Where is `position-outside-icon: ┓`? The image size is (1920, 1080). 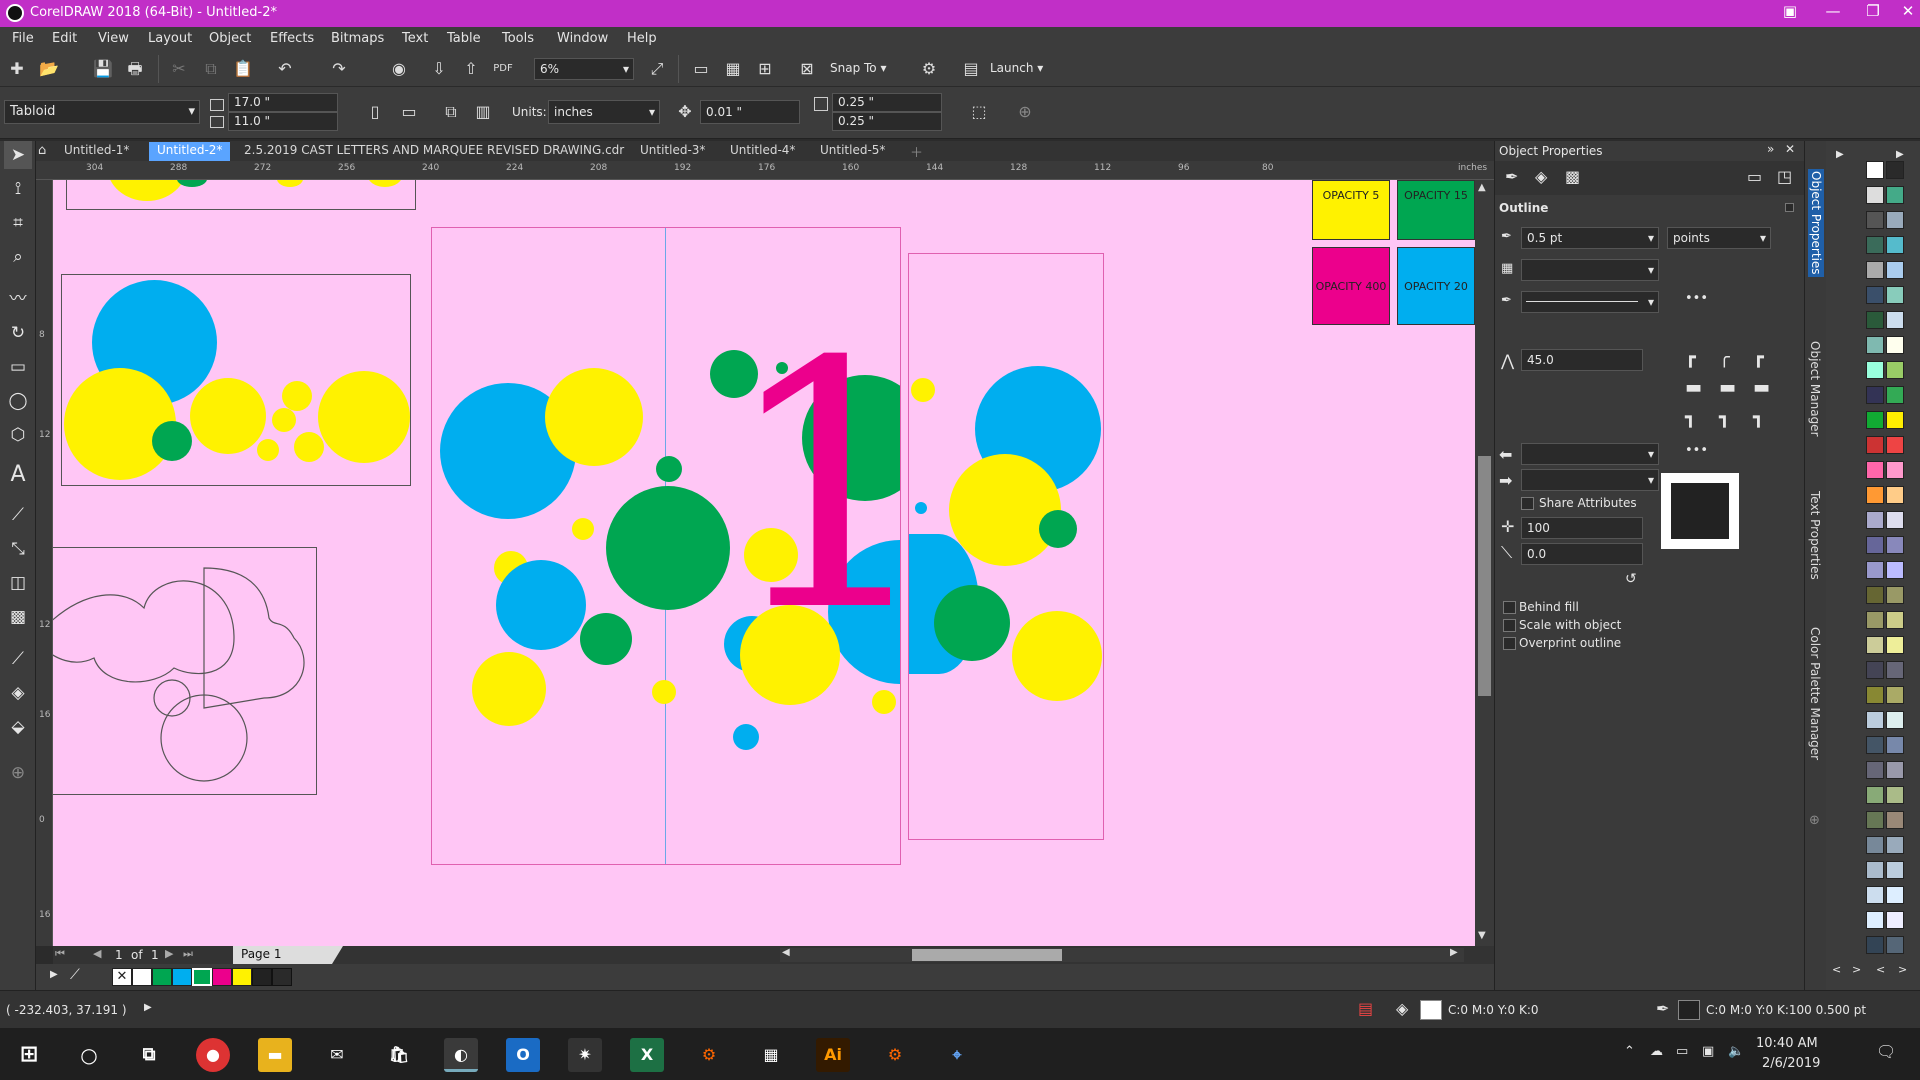 position-outside-icon: ┓ is located at coordinates (1690, 417).